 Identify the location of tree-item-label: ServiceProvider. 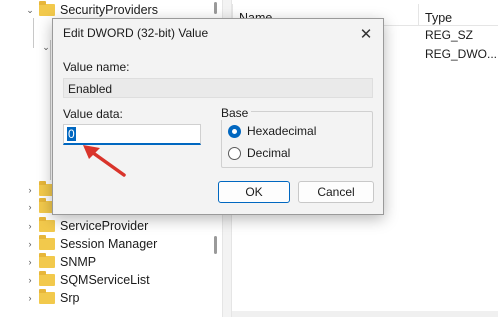
(104, 226).